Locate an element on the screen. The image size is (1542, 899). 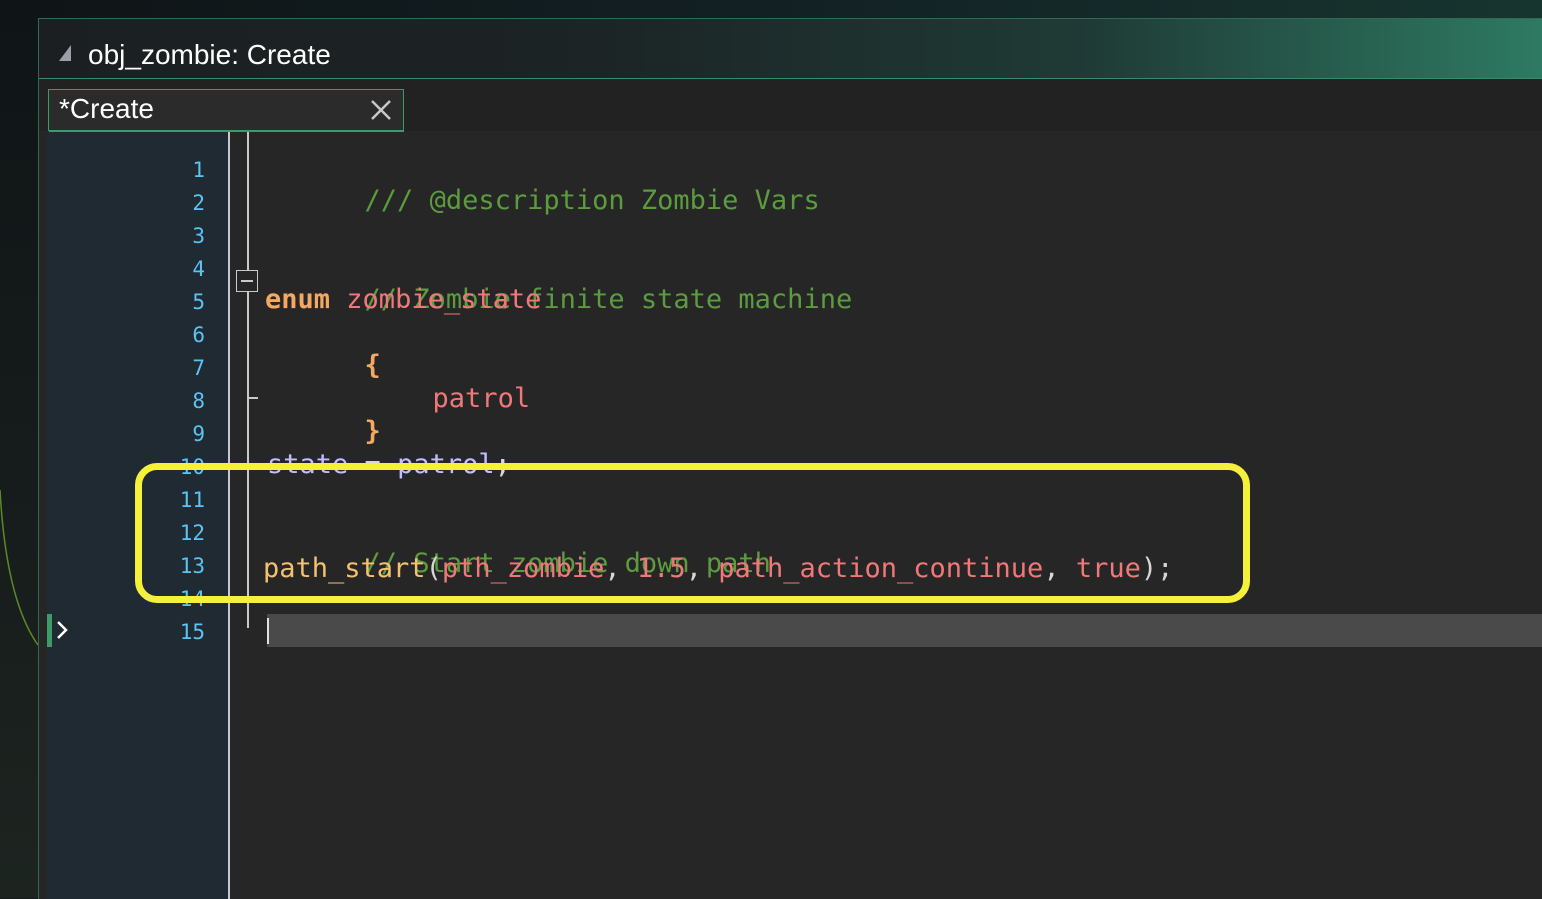
code-line-1: /// @description Zombie Vars is located at coordinates (543, 183).